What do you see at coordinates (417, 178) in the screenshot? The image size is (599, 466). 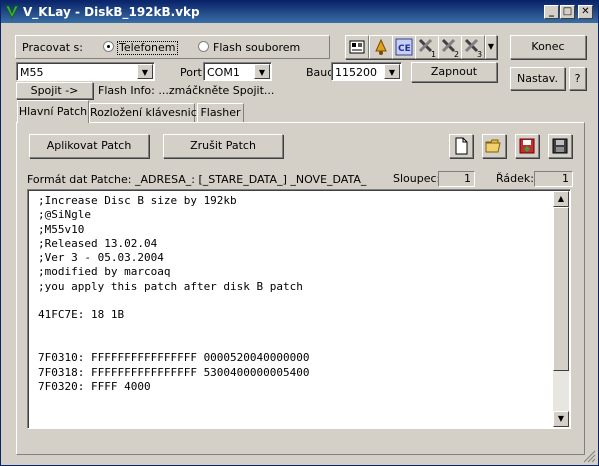 I see `column-label: Sloupec:` at bounding box center [417, 178].